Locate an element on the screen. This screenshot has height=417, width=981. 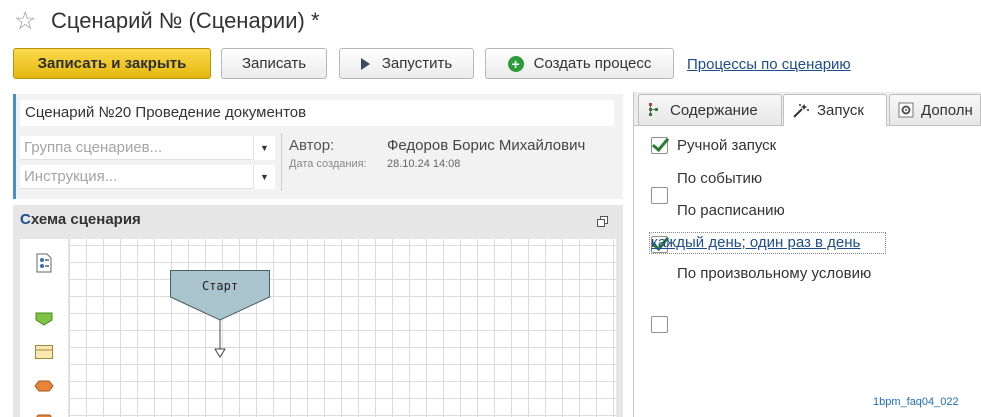
instruction-dropdown-icon: ▼ is located at coordinates (264, 177).